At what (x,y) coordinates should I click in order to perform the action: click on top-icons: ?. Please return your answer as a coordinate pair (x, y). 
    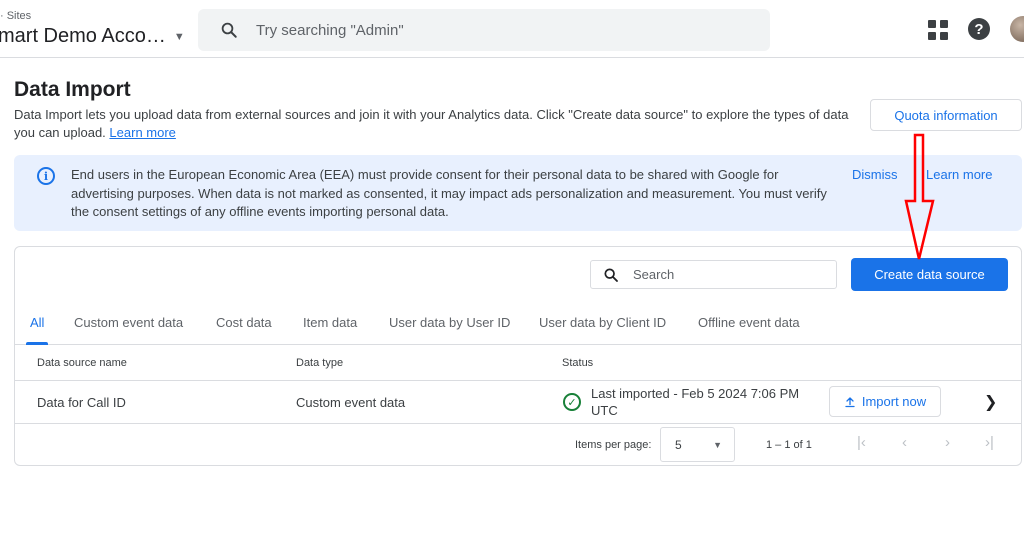
    Looking at the image, I should click on (975, 29).